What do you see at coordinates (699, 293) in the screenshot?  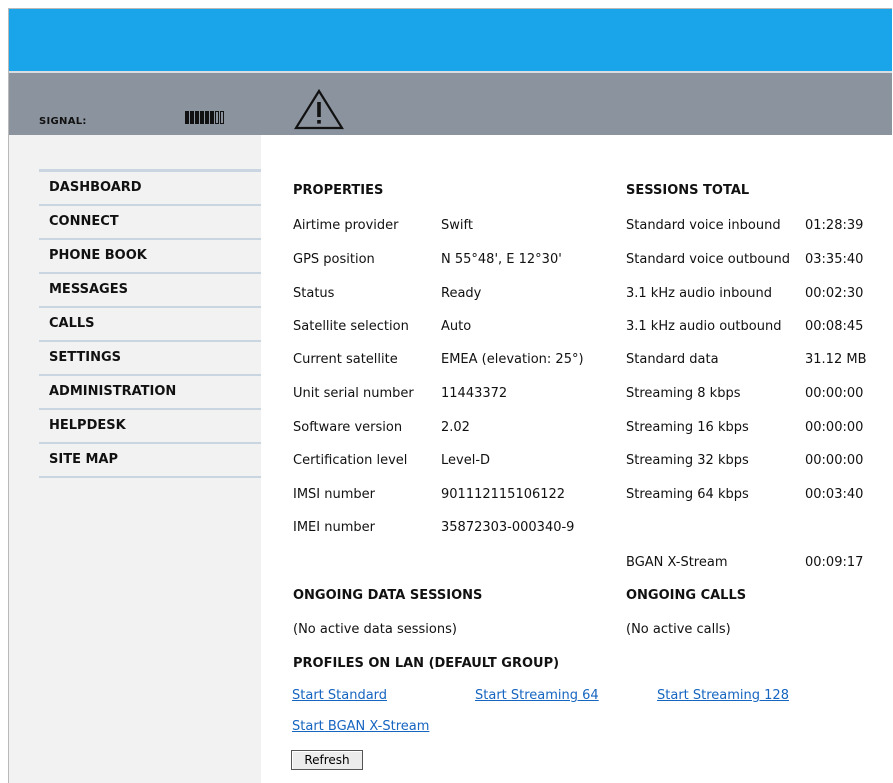 I see `session-label: 3.1 kHz audio inbound` at bounding box center [699, 293].